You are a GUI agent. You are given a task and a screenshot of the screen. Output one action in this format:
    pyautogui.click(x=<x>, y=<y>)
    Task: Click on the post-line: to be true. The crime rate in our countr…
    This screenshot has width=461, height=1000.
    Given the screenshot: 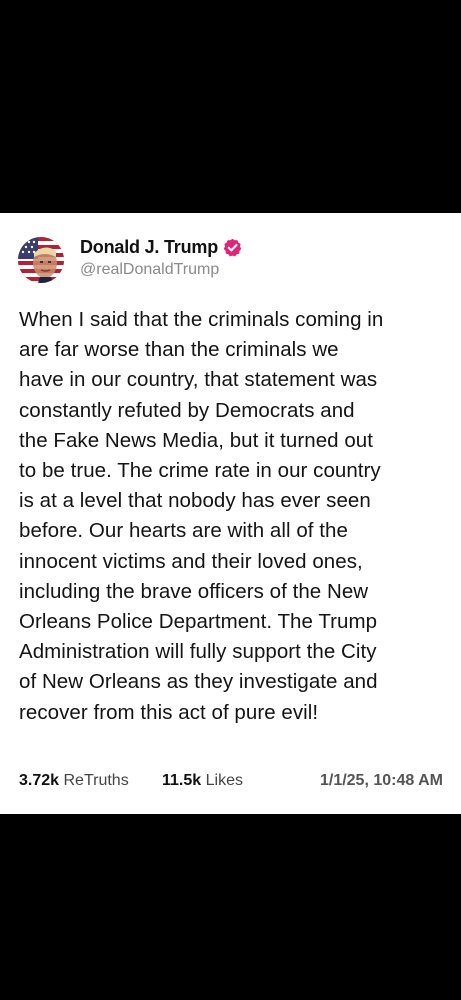 What is the action you would take?
    pyautogui.click(x=200, y=471)
    